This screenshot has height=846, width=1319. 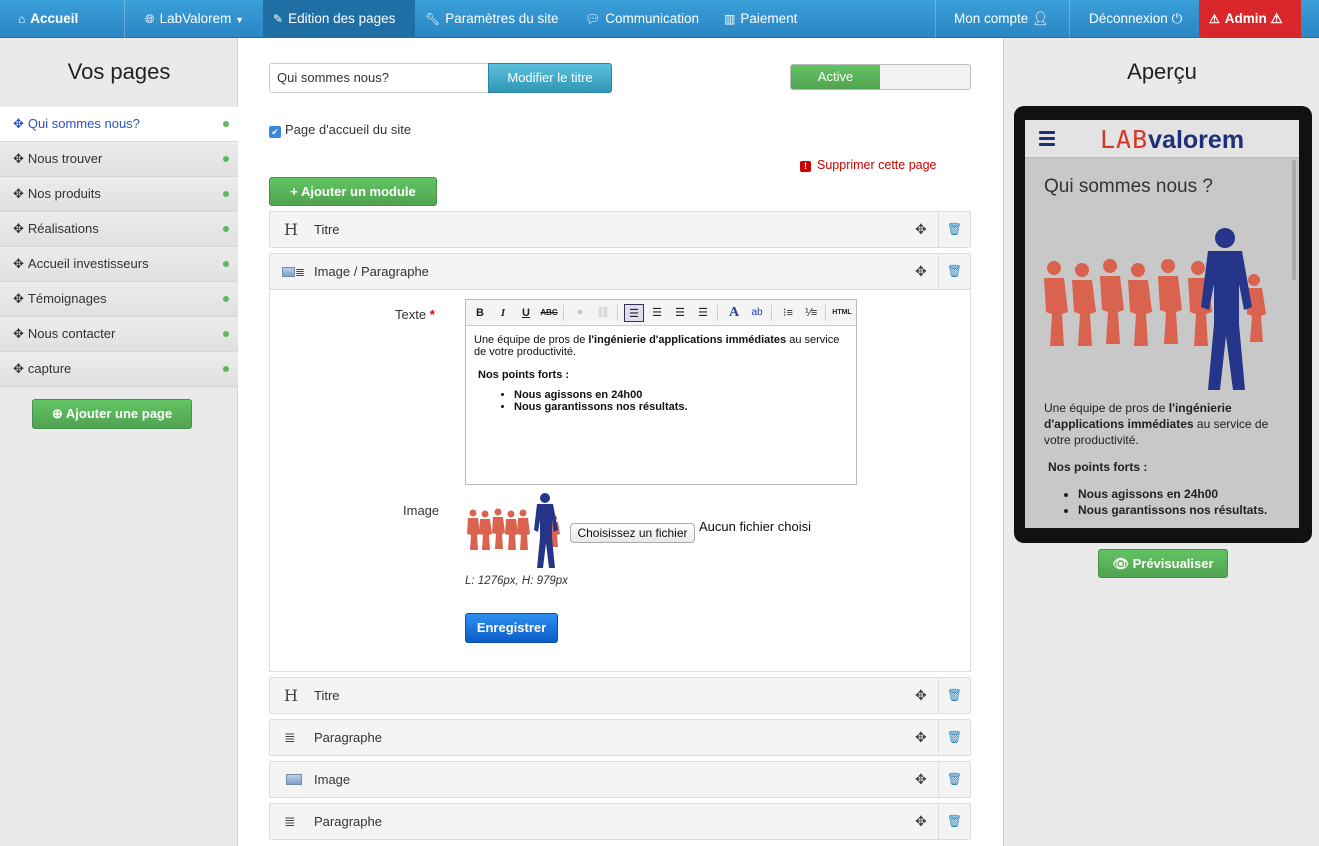 I want to click on active-toggle: Active, so click(x=880, y=77).